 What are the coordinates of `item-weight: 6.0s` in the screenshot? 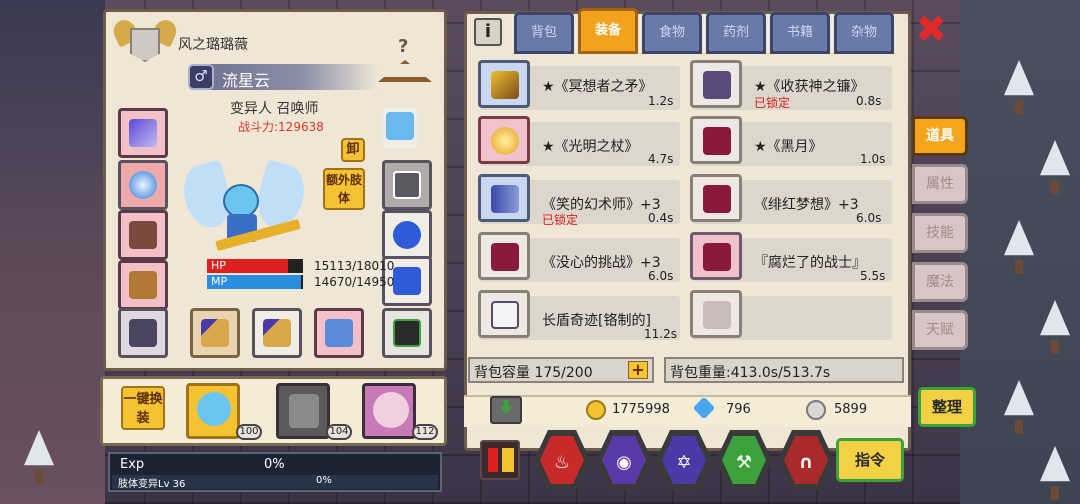 It's located at (661, 276).